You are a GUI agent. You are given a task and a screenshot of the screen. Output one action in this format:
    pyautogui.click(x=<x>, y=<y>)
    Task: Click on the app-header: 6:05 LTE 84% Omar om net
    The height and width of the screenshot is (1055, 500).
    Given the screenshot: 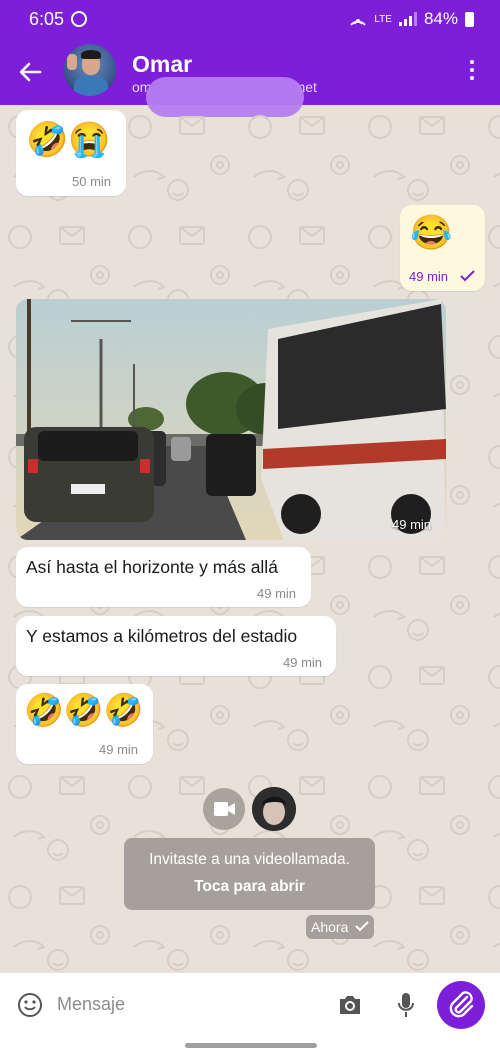 What is the action you would take?
    pyautogui.click(x=250, y=58)
    